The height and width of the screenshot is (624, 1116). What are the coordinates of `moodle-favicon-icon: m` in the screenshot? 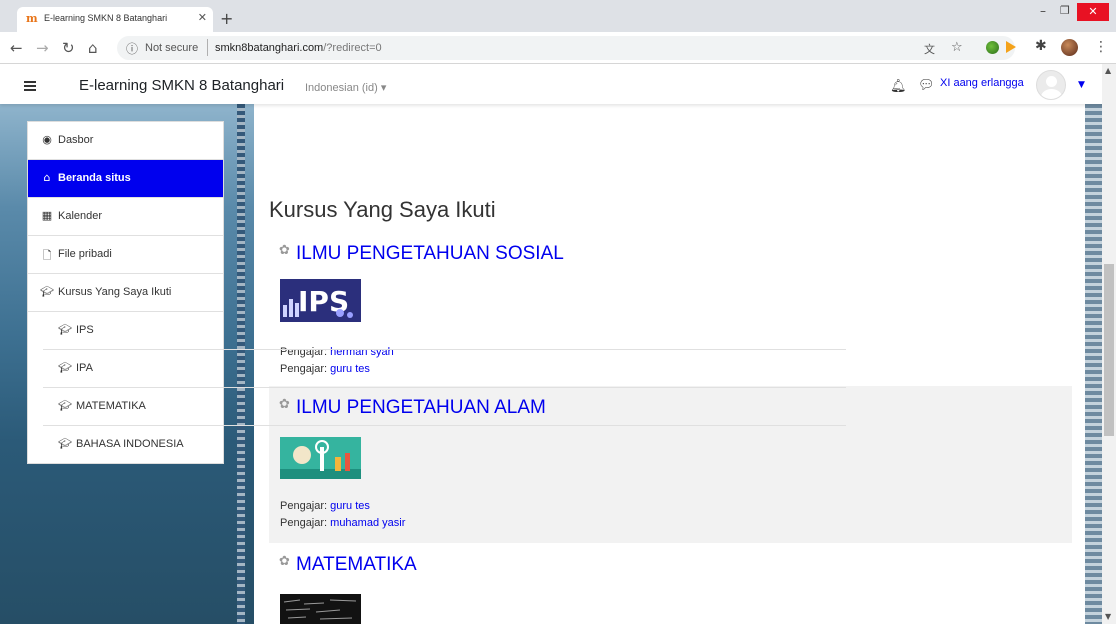 It's located at (32, 18).